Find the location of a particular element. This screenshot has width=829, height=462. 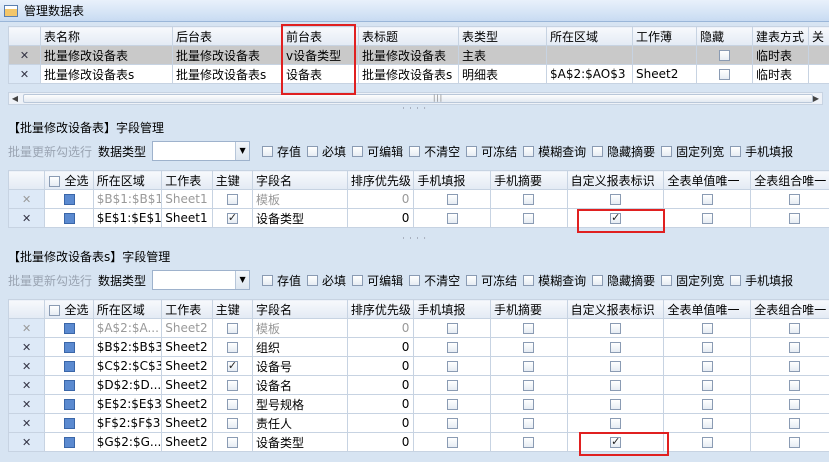

table-row: ✕ $D$2:$D... Sheet2 设备名 0 is located at coordinates (418, 385).